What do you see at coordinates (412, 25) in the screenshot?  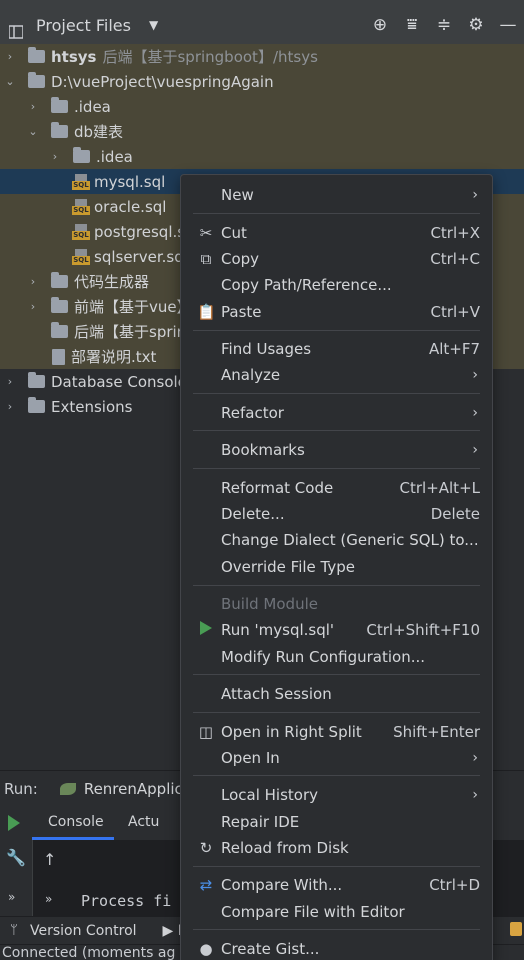 I see `expand-all-icon: ⩸` at bounding box center [412, 25].